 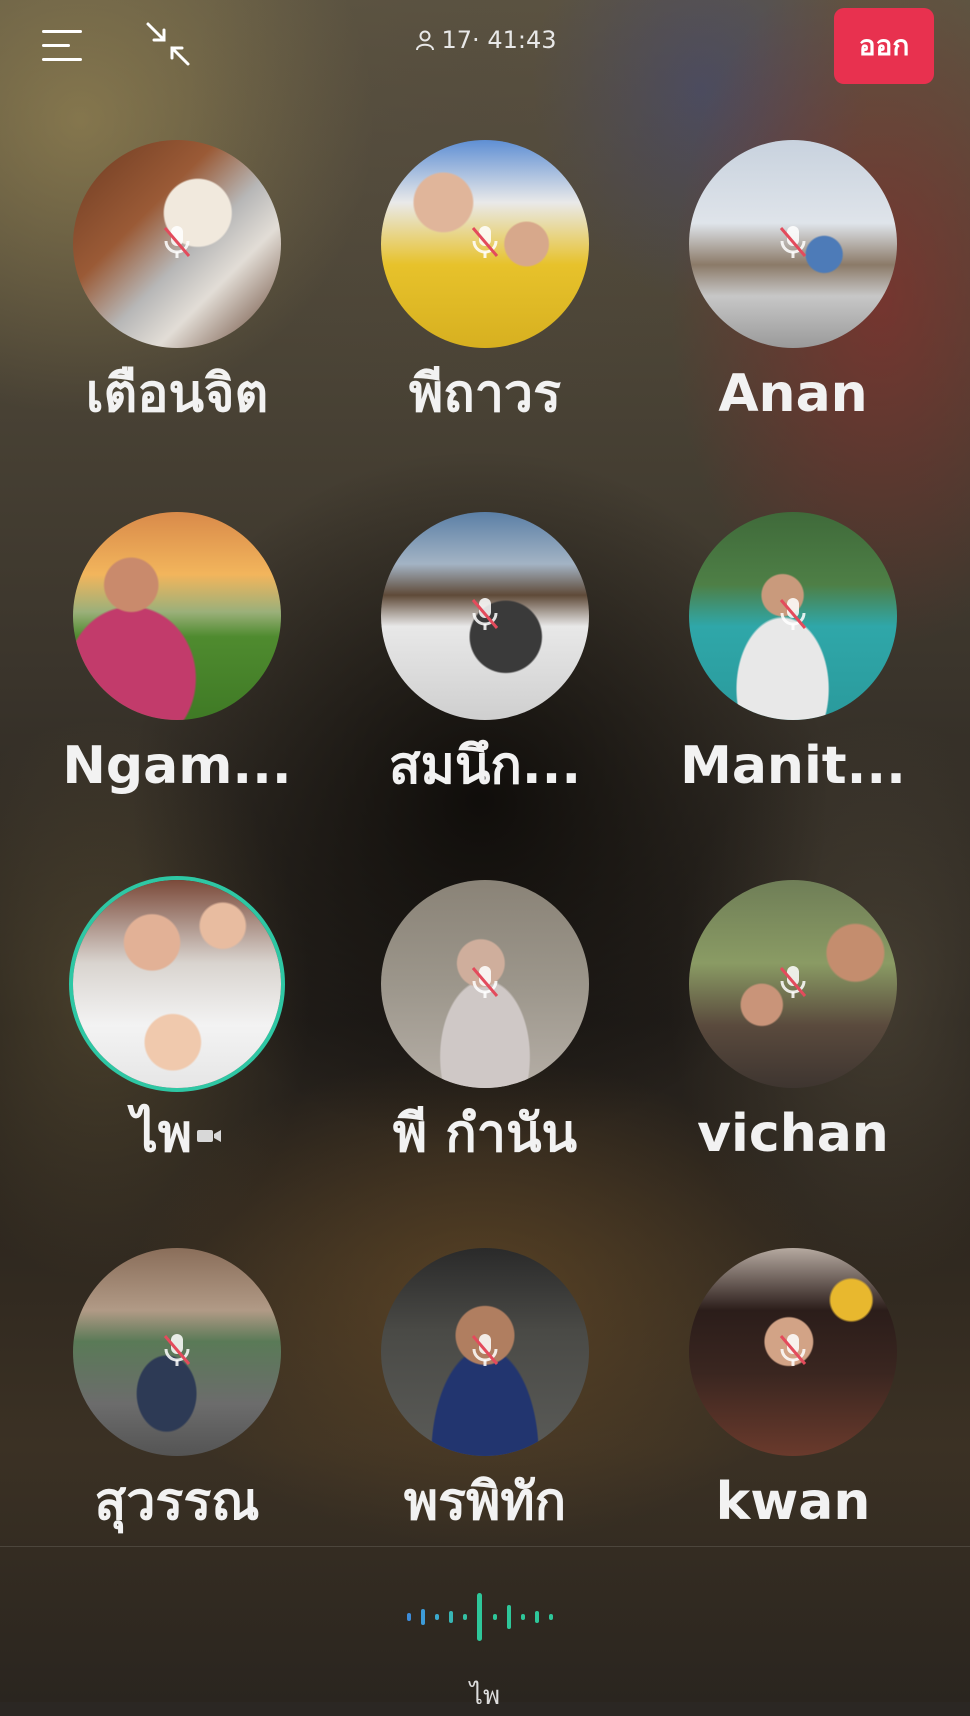 I want to click on audio-wave-icon, so click(x=485, y=1617).